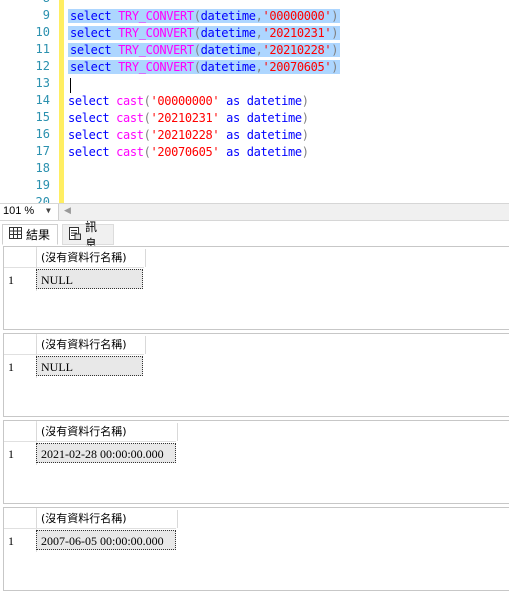  I want to click on change-tracking-margin, so click(61, 101).